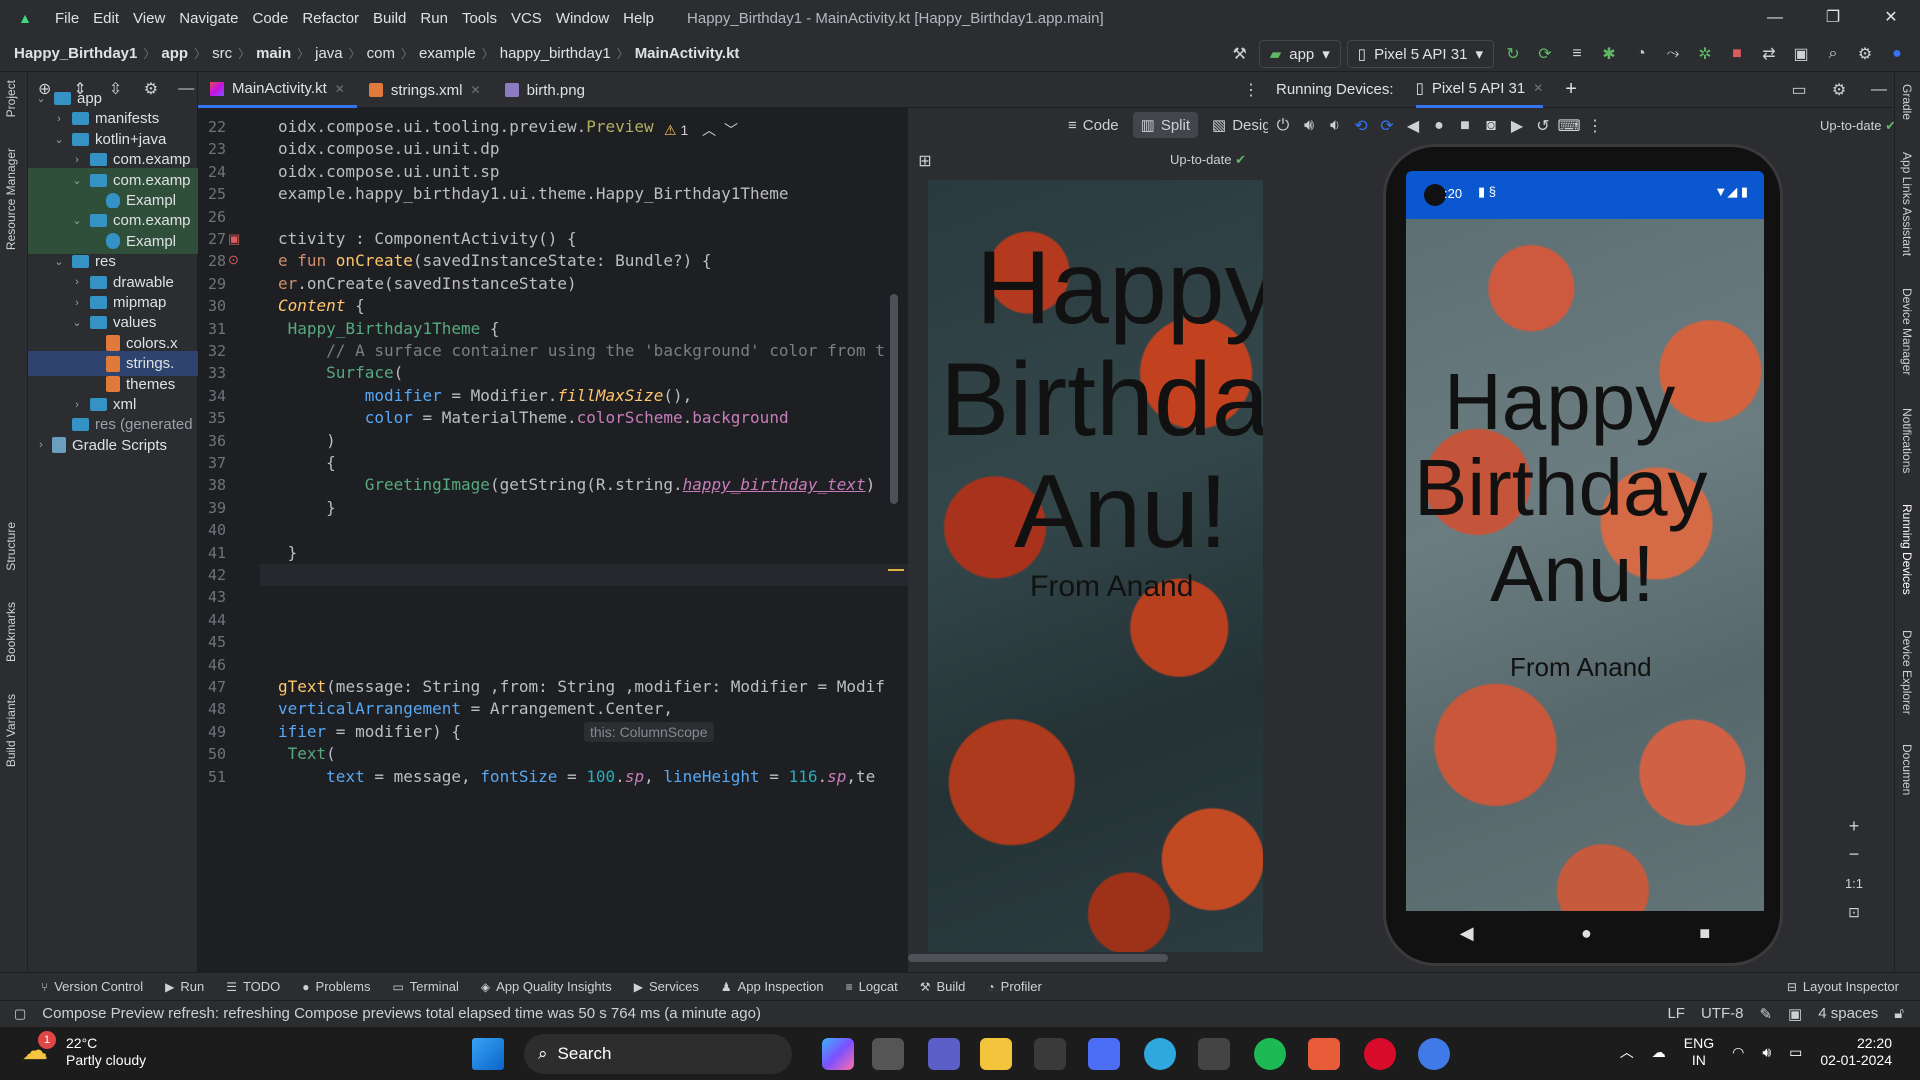 The height and width of the screenshot is (1080, 1920). I want to click on tab-strings-xml: strings.xml ✕, so click(425, 90).